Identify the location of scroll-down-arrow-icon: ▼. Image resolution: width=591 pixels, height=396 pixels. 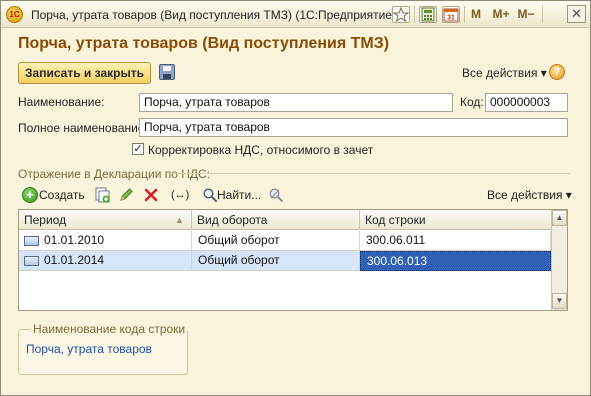
(559, 301).